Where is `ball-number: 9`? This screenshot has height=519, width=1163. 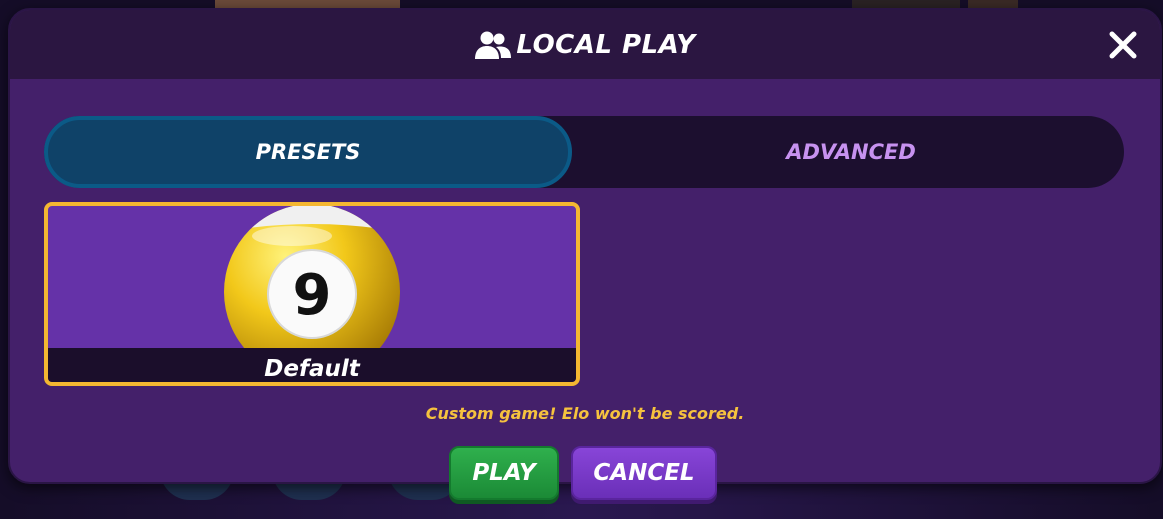
ball-number: 9 is located at coordinates (312, 295).